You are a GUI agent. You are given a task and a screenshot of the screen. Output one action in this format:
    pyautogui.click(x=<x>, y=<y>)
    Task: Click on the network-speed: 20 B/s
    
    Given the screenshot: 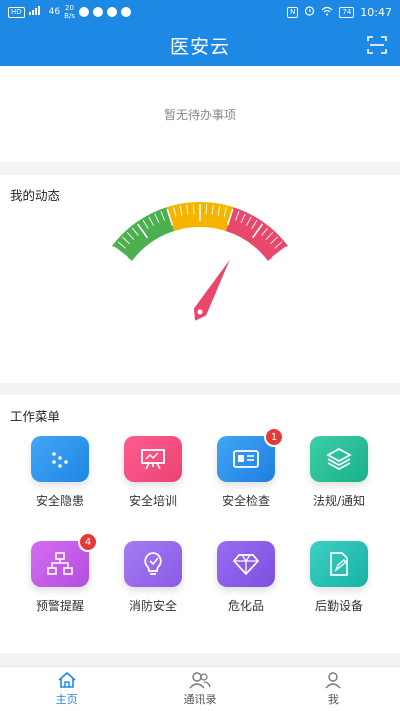 What is the action you would take?
    pyautogui.click(x=69, y=12)
    